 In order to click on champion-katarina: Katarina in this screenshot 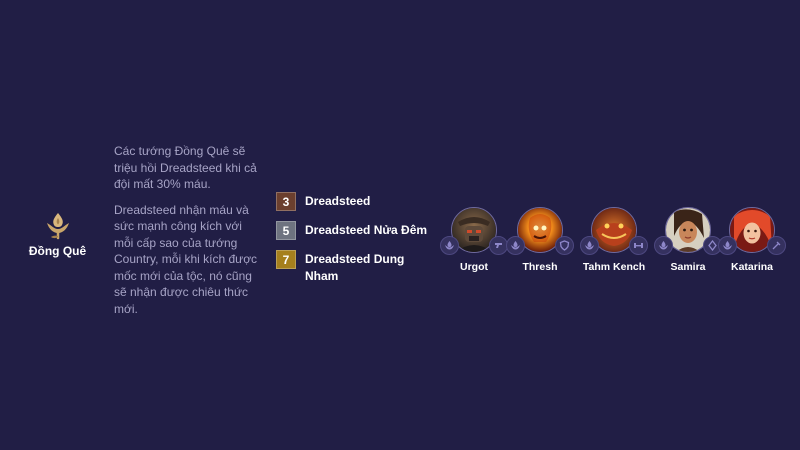, I will do `click(752, 240)`.